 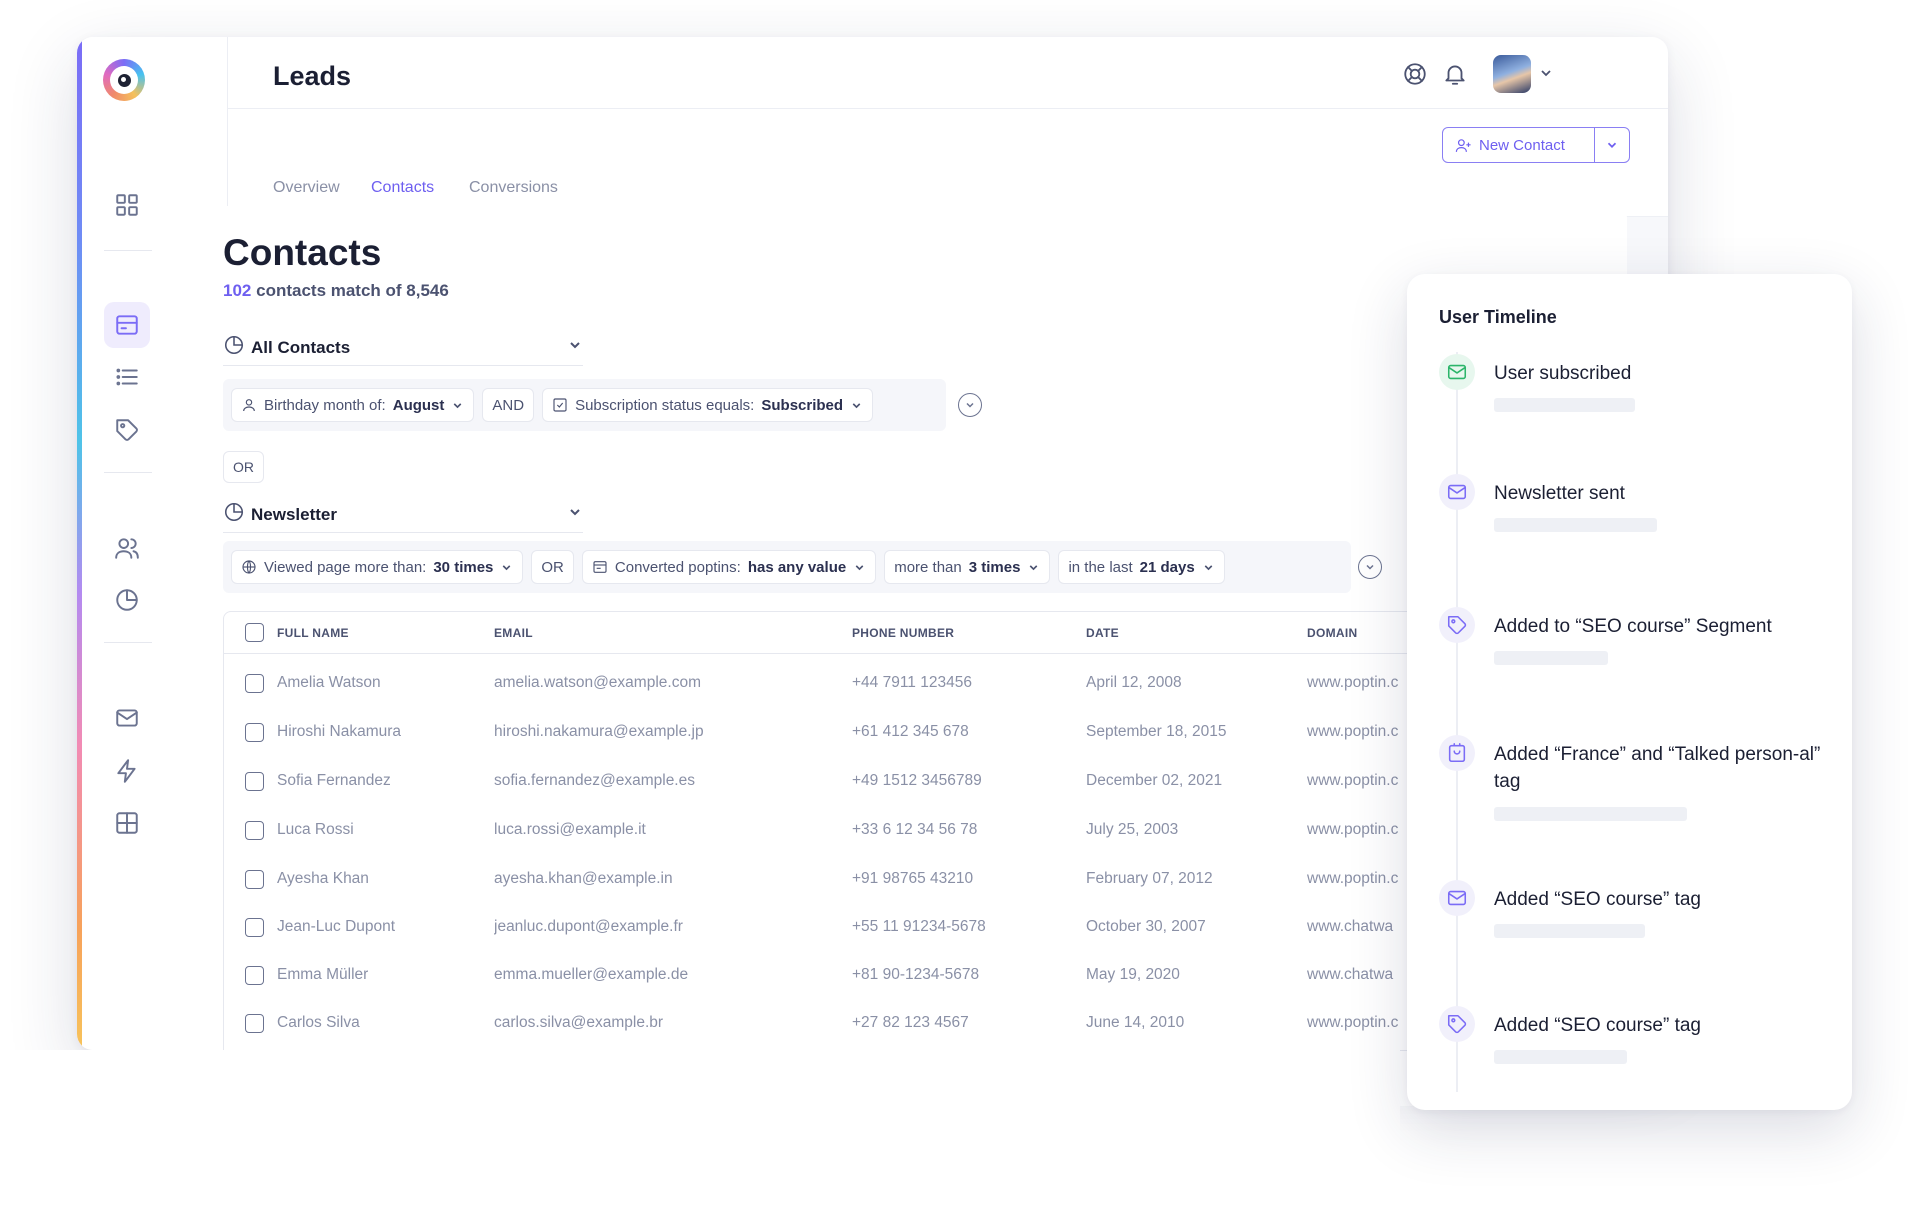 I want to click on cell-domain: www.chatwa, so click(x=1350, y=974).